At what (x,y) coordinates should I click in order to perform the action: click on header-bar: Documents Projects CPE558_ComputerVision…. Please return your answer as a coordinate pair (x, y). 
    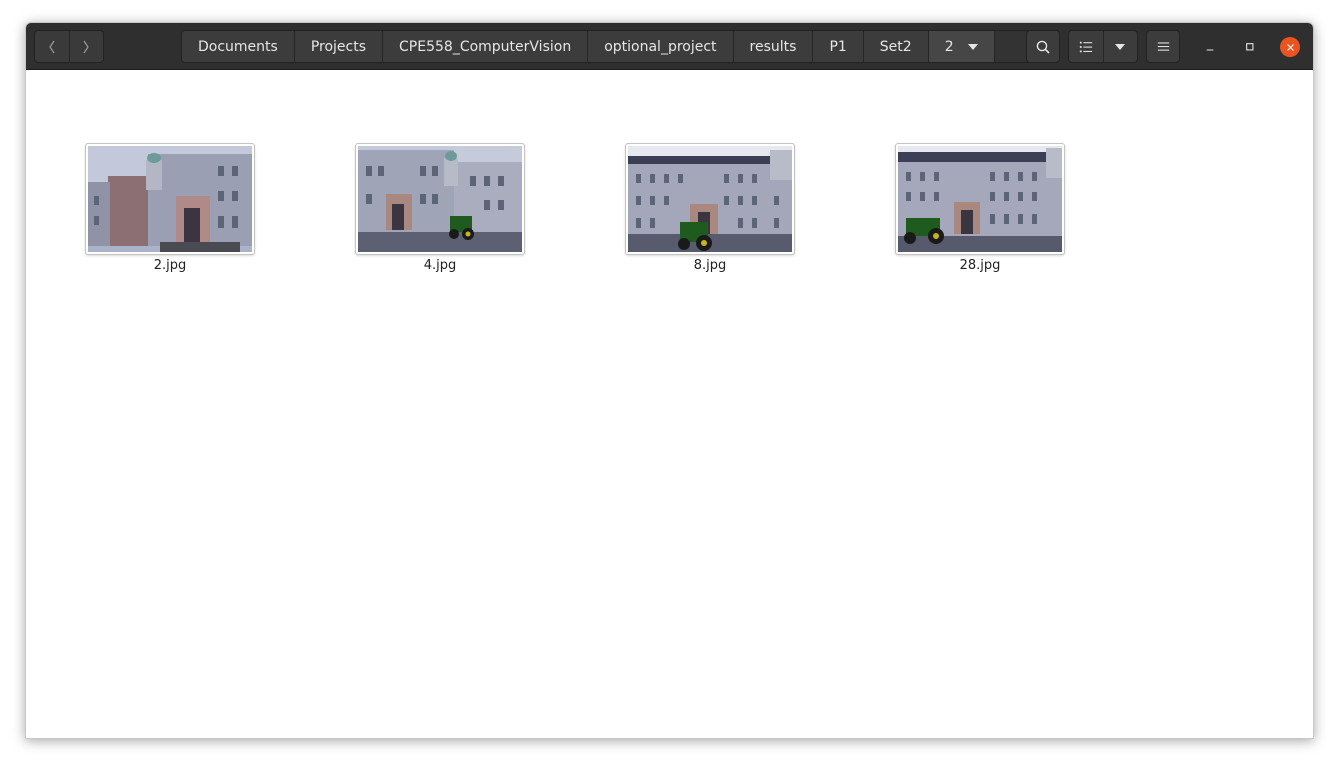
    Looking at the image, I should click on (669, 46).